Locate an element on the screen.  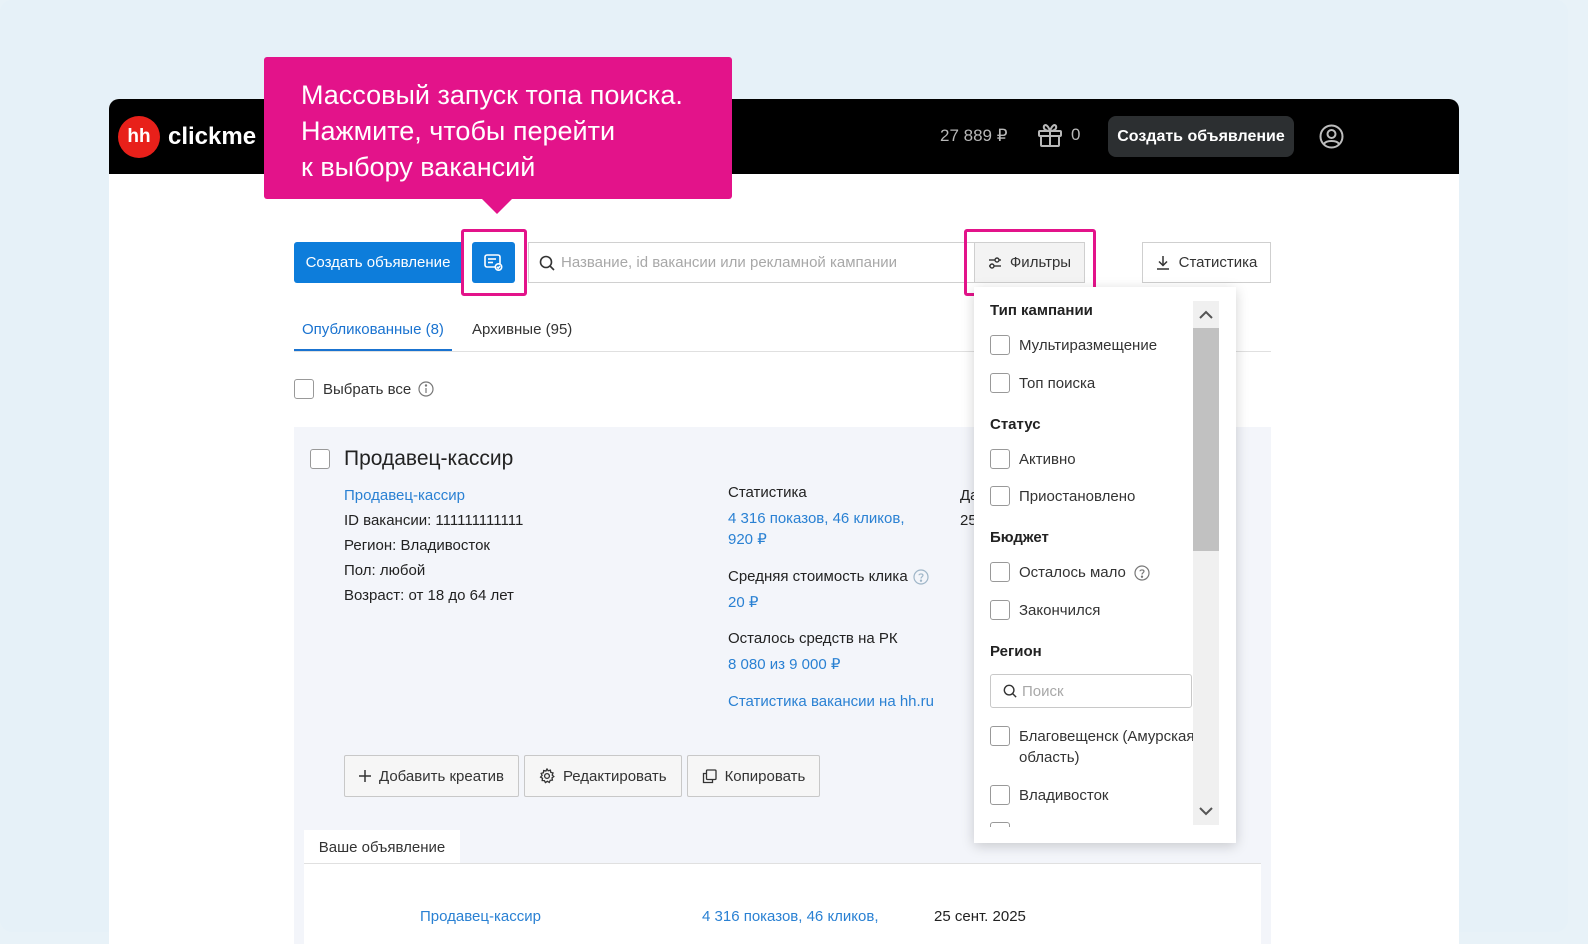
tab-published: Опубликованные (8) is located at coordinates (373, 329).